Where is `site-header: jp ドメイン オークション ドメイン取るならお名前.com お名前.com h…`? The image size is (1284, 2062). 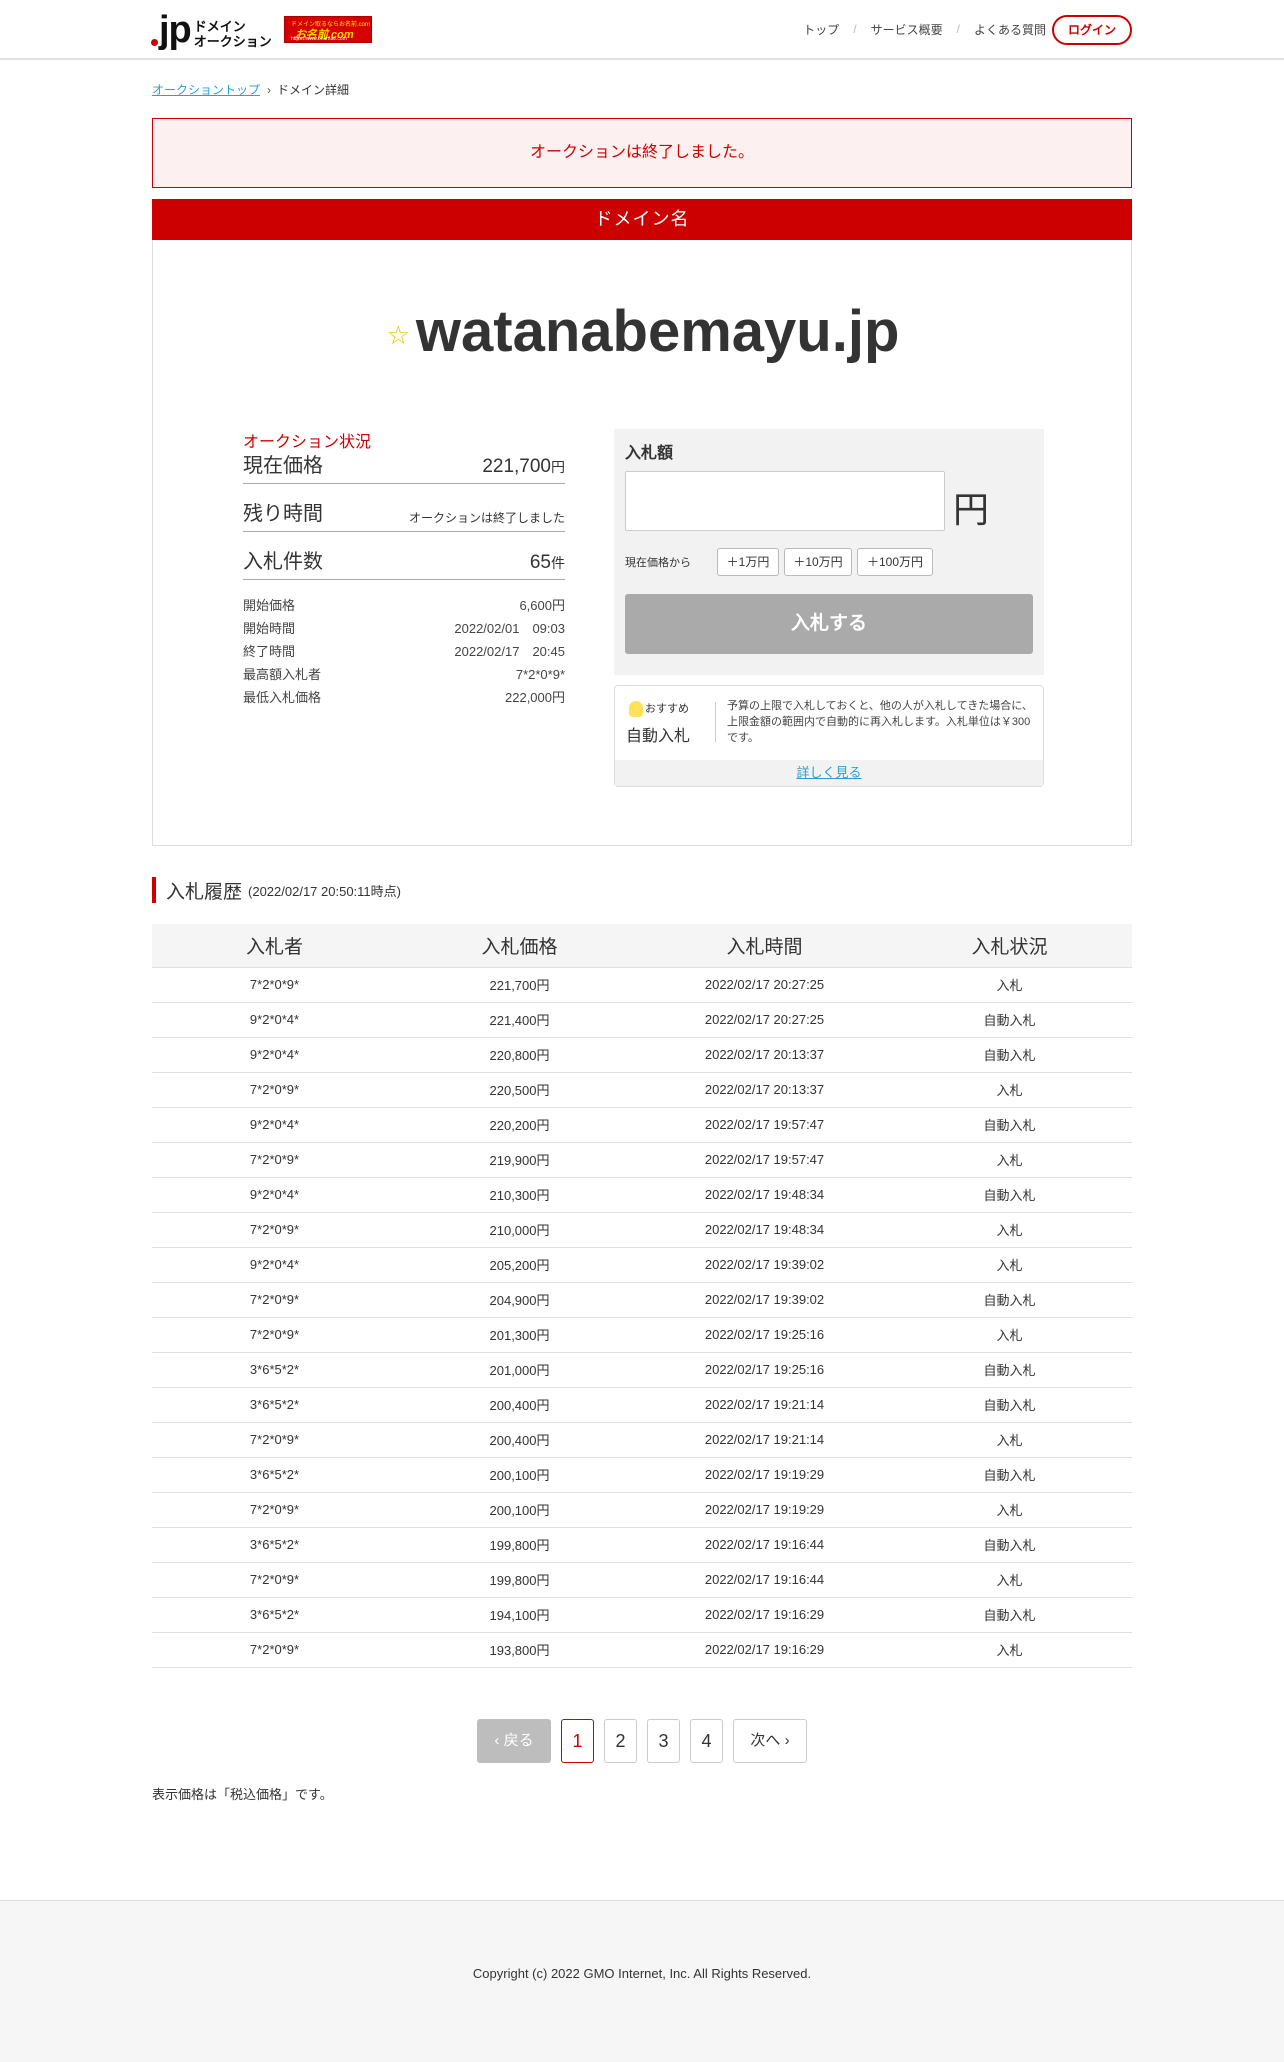
site-header: jp ドメイン オークション ドメイン取るならお名前.com お名前.com h… is located at coordinates (642, 30).